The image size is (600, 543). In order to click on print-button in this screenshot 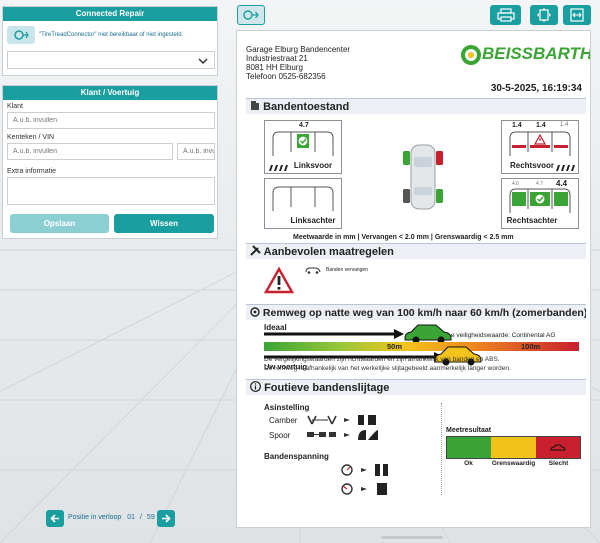, I will do `click(505, 15)`.